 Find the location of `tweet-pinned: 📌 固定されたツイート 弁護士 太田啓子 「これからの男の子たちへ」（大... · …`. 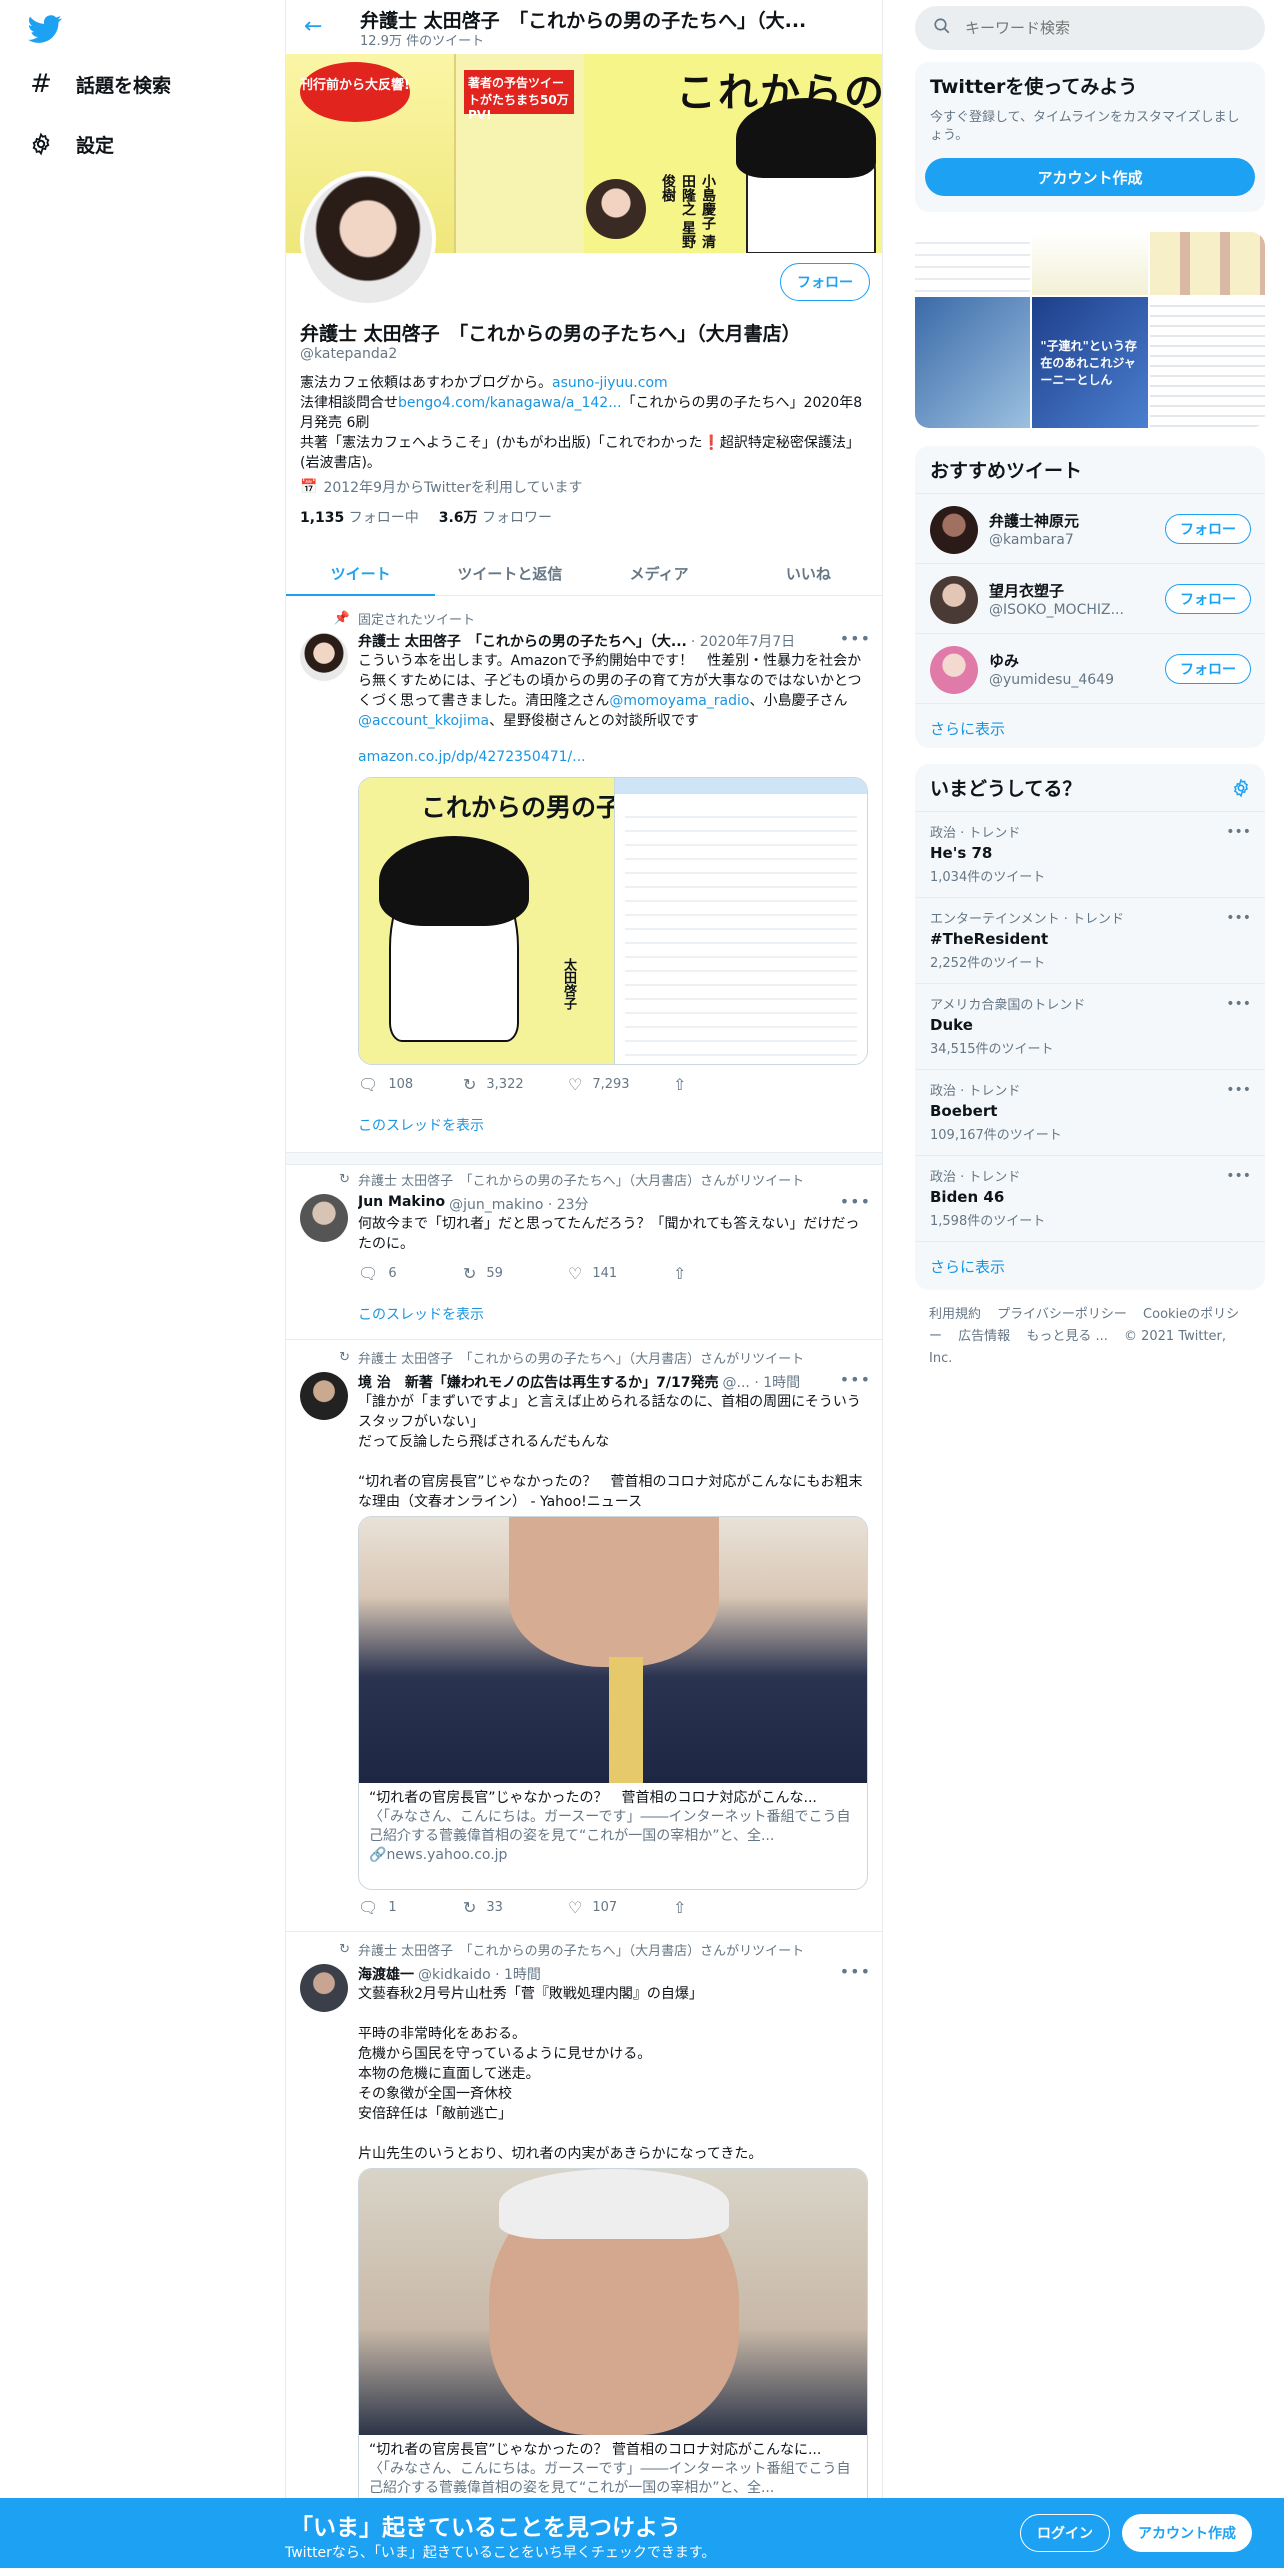

tweet-pinned: 📌 固定されたツイート 弁護士 太田啓子 「これからの男の子たちへ」（大... · … is located at coordinates (584, 875).